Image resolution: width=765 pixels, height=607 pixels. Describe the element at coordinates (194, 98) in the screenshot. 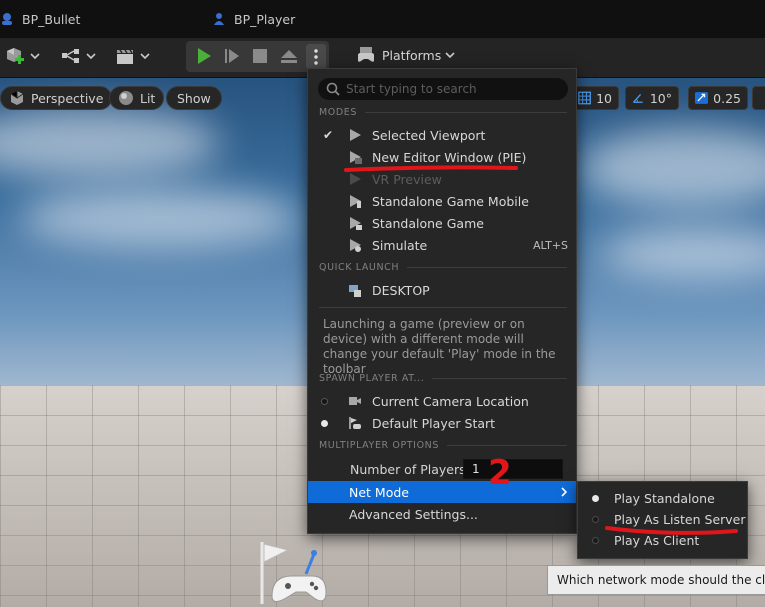

I see `show-button: Show` at that location.